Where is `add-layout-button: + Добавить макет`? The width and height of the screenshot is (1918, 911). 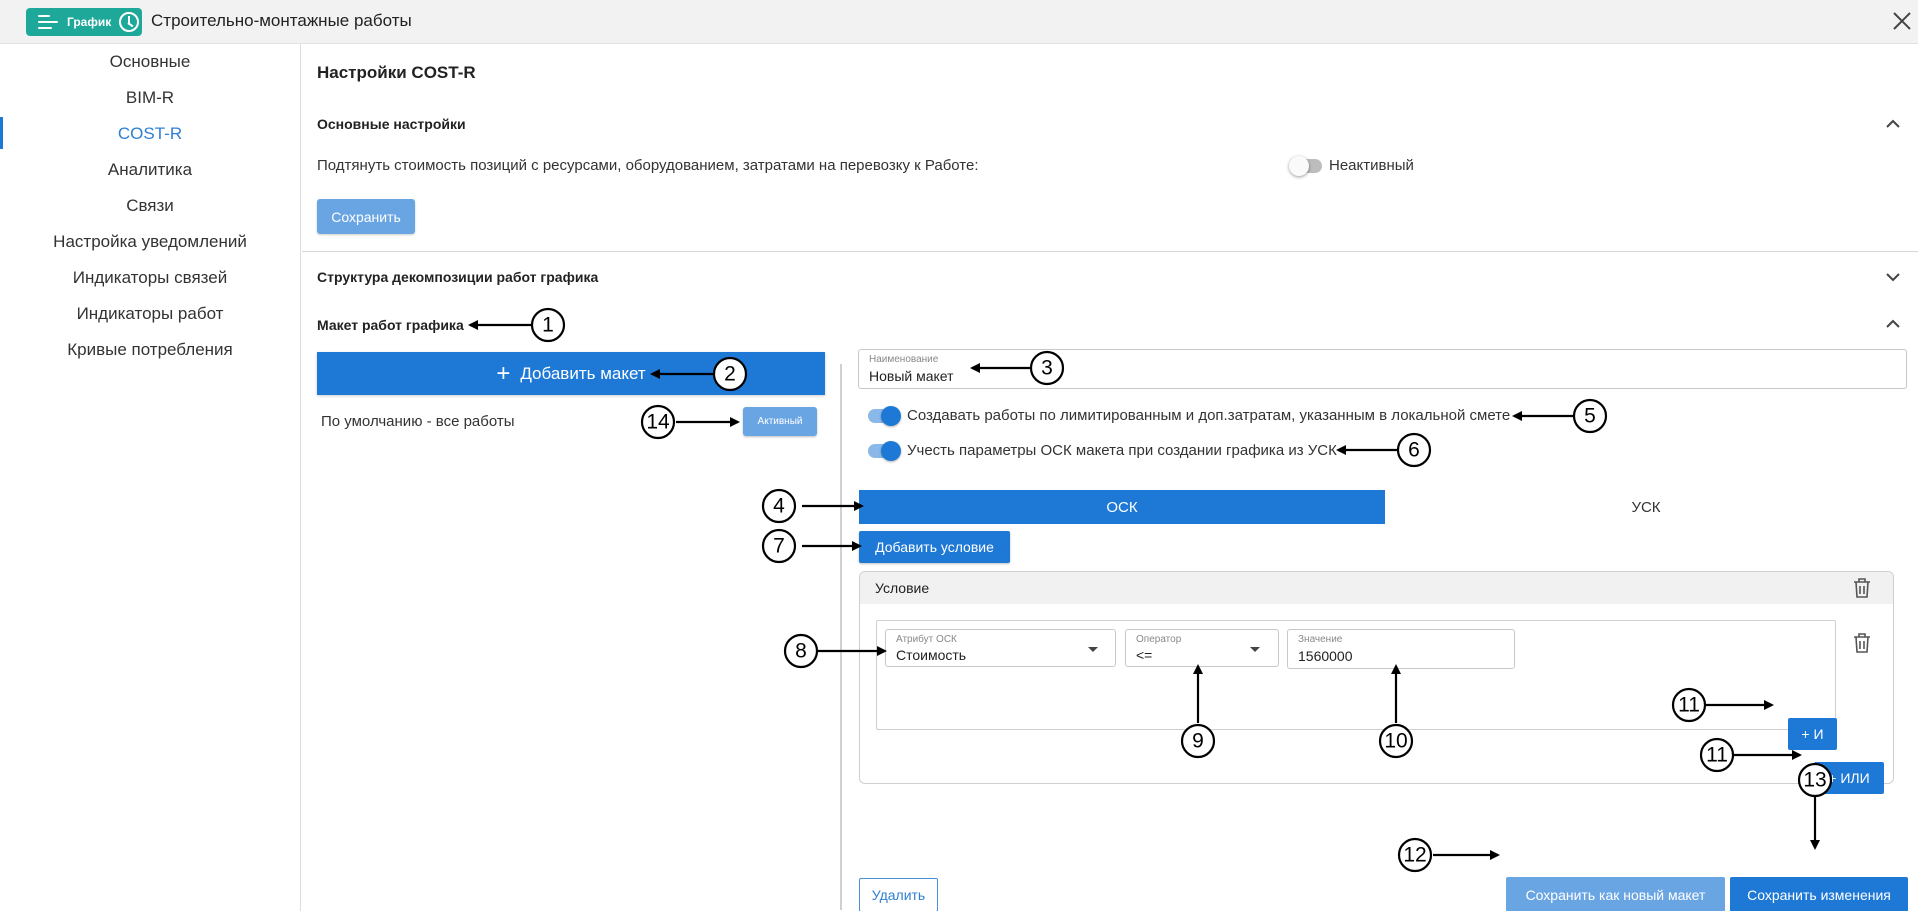
add-layout-button: + Добавить макет is located at coordinates (571, 373).